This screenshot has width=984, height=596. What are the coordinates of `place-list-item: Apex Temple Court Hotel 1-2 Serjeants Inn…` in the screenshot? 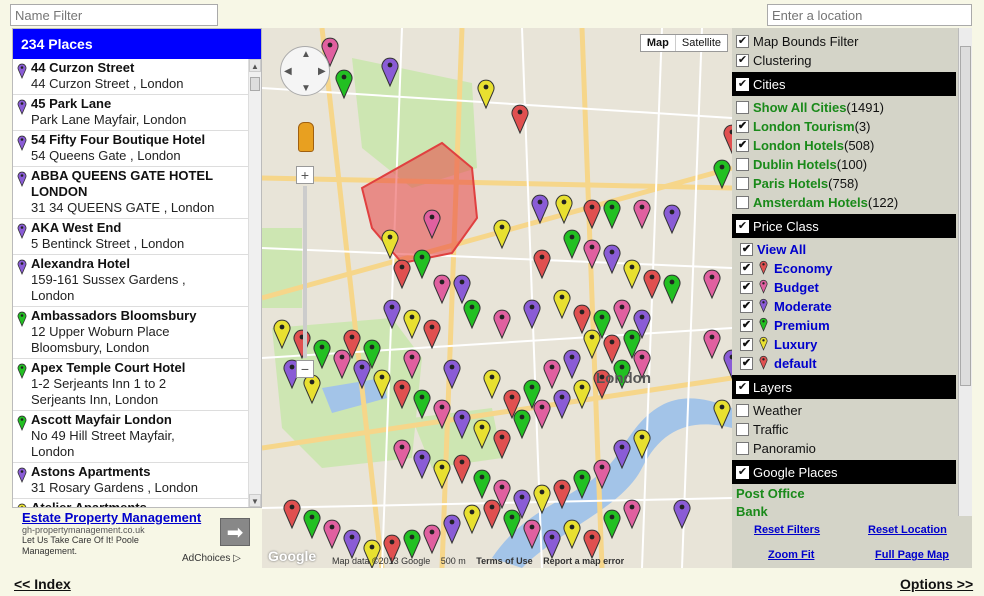 It's located at (131, 385).